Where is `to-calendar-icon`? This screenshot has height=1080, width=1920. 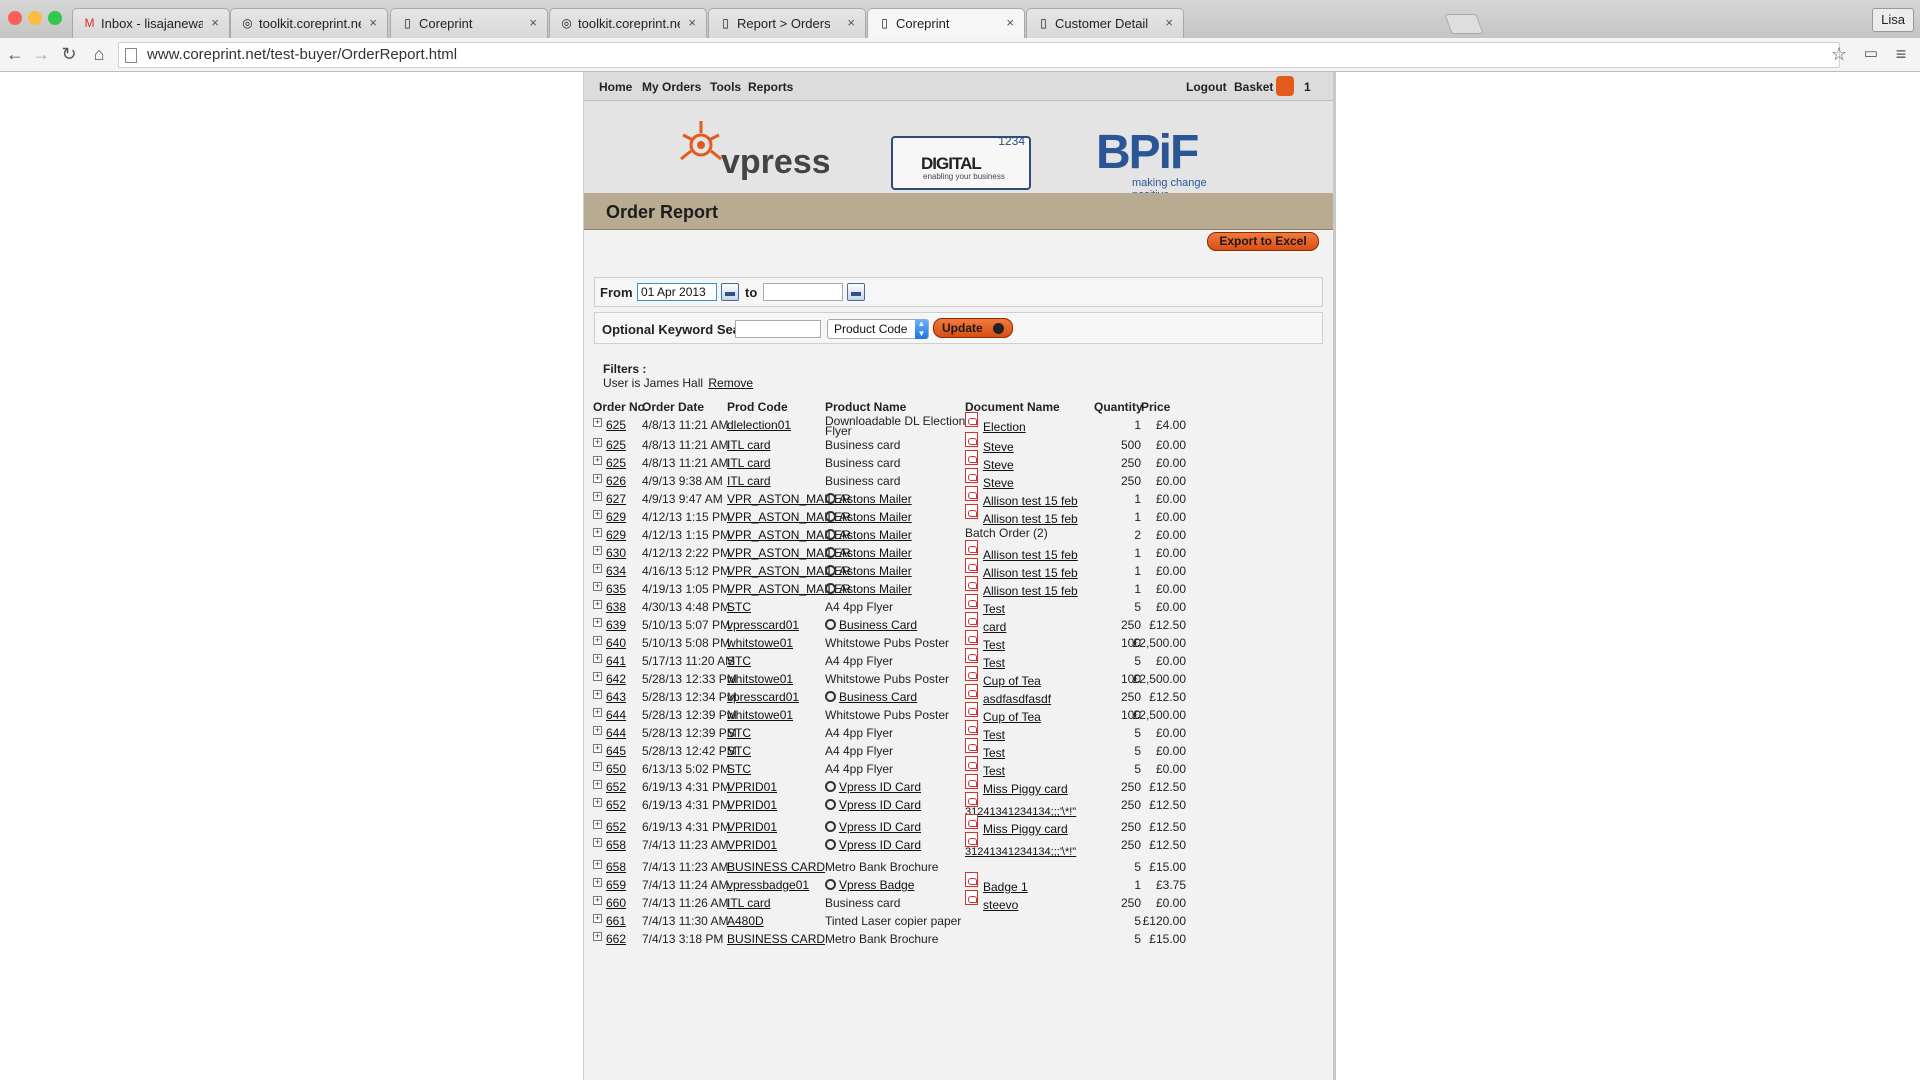 to-calendar-icon is located at coordinates (856, 292).